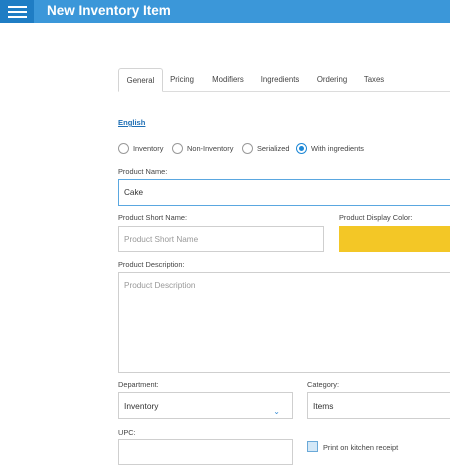  What do you see at coordinates (141, 406) in the screenshot?
I see `department-value: Inventory` at bounding box center [141, 406].